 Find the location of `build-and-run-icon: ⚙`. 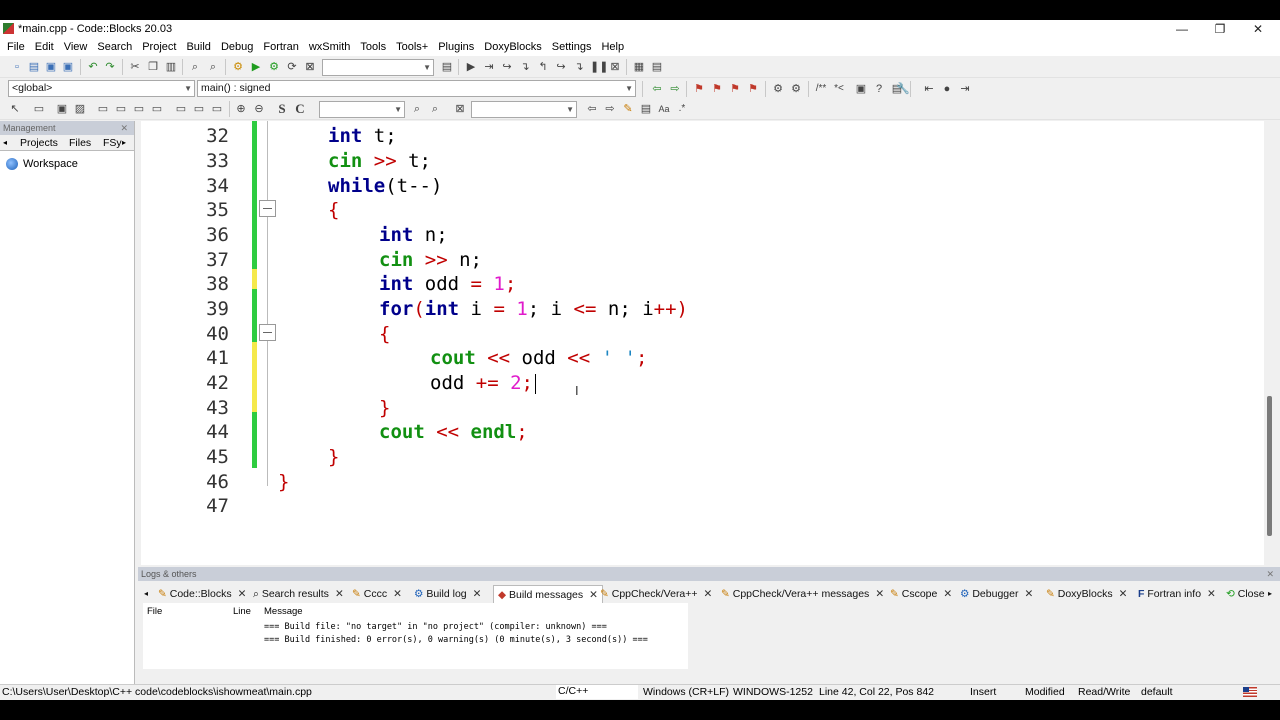

build-and-run-icon: ⚙ is located at coordinates (274, 67).